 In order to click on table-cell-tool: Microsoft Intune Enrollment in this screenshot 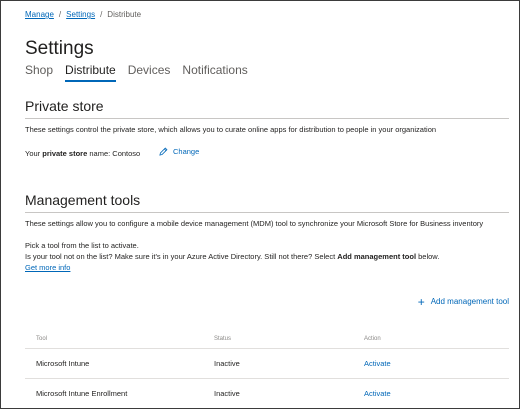, I will do `click(82, 393)`.